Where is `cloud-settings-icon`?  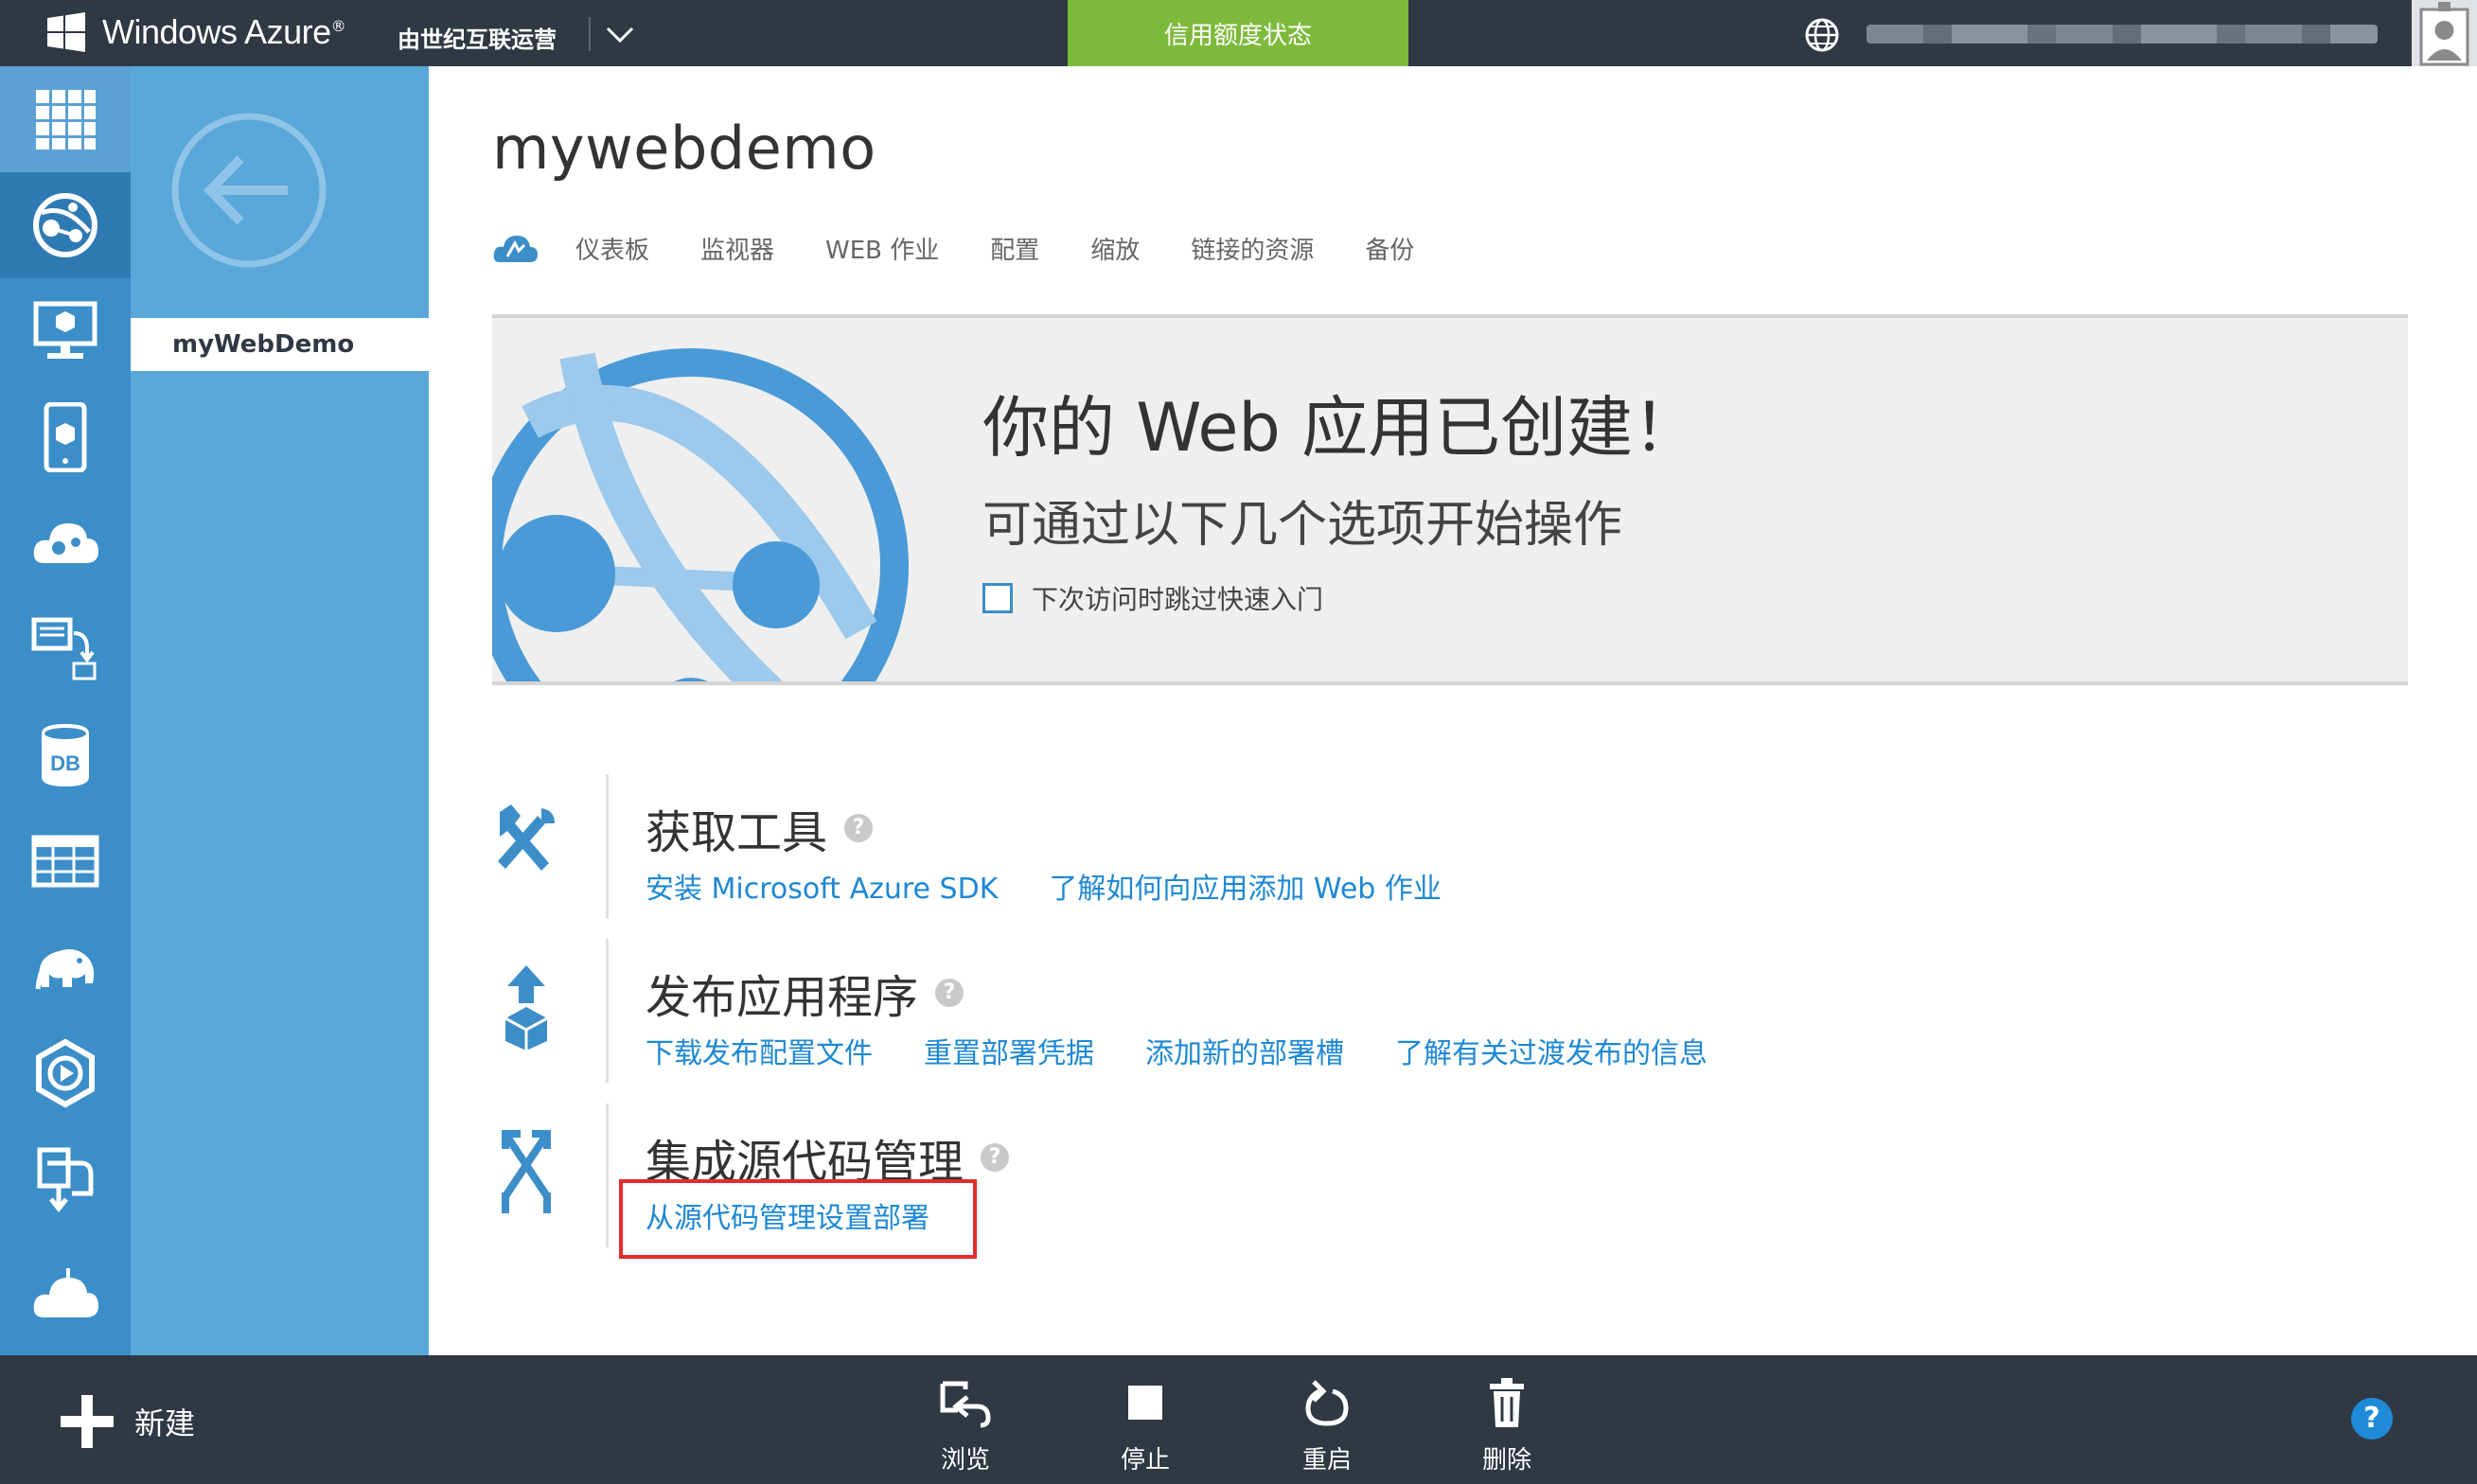
cloud-settings-icon is located at coordinates (65, 1292).